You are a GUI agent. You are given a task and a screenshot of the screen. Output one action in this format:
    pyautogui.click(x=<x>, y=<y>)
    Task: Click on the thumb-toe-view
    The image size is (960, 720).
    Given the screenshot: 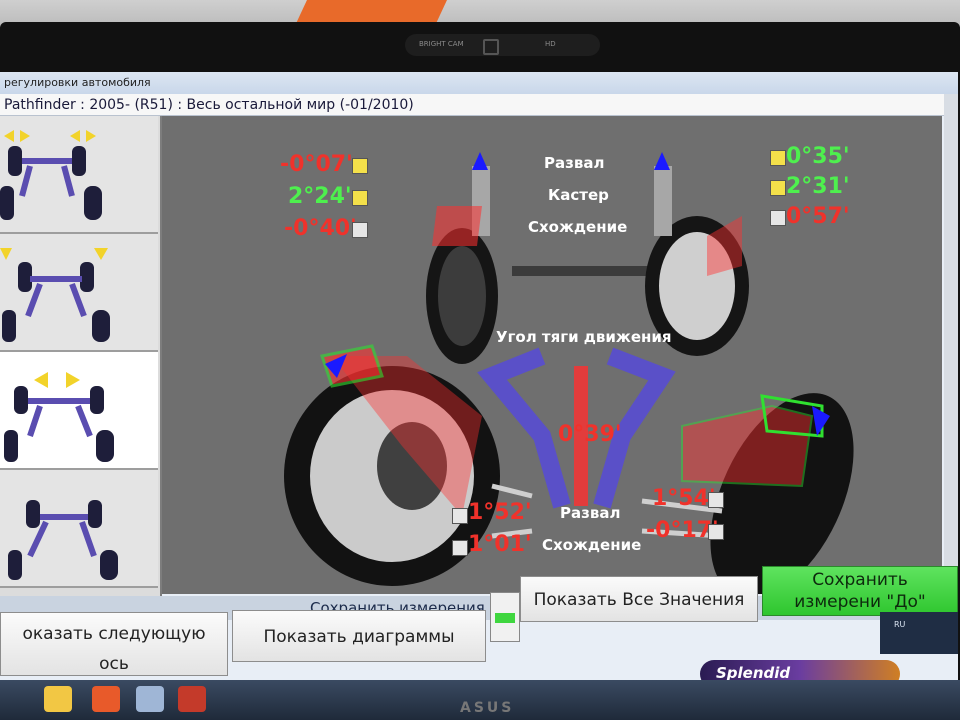 What is the action you would take?
    pyautogui.click(x=79, y=411)
    